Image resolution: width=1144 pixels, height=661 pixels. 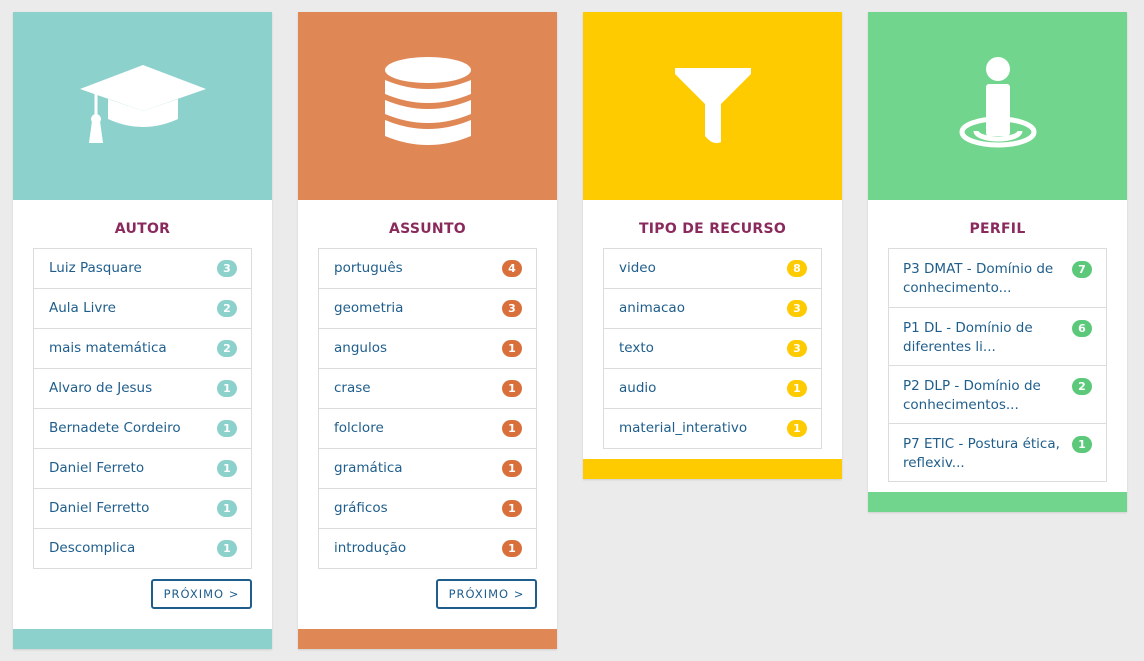 I want to click on list-item: material_interativo 1, so click(x=712, y=428).